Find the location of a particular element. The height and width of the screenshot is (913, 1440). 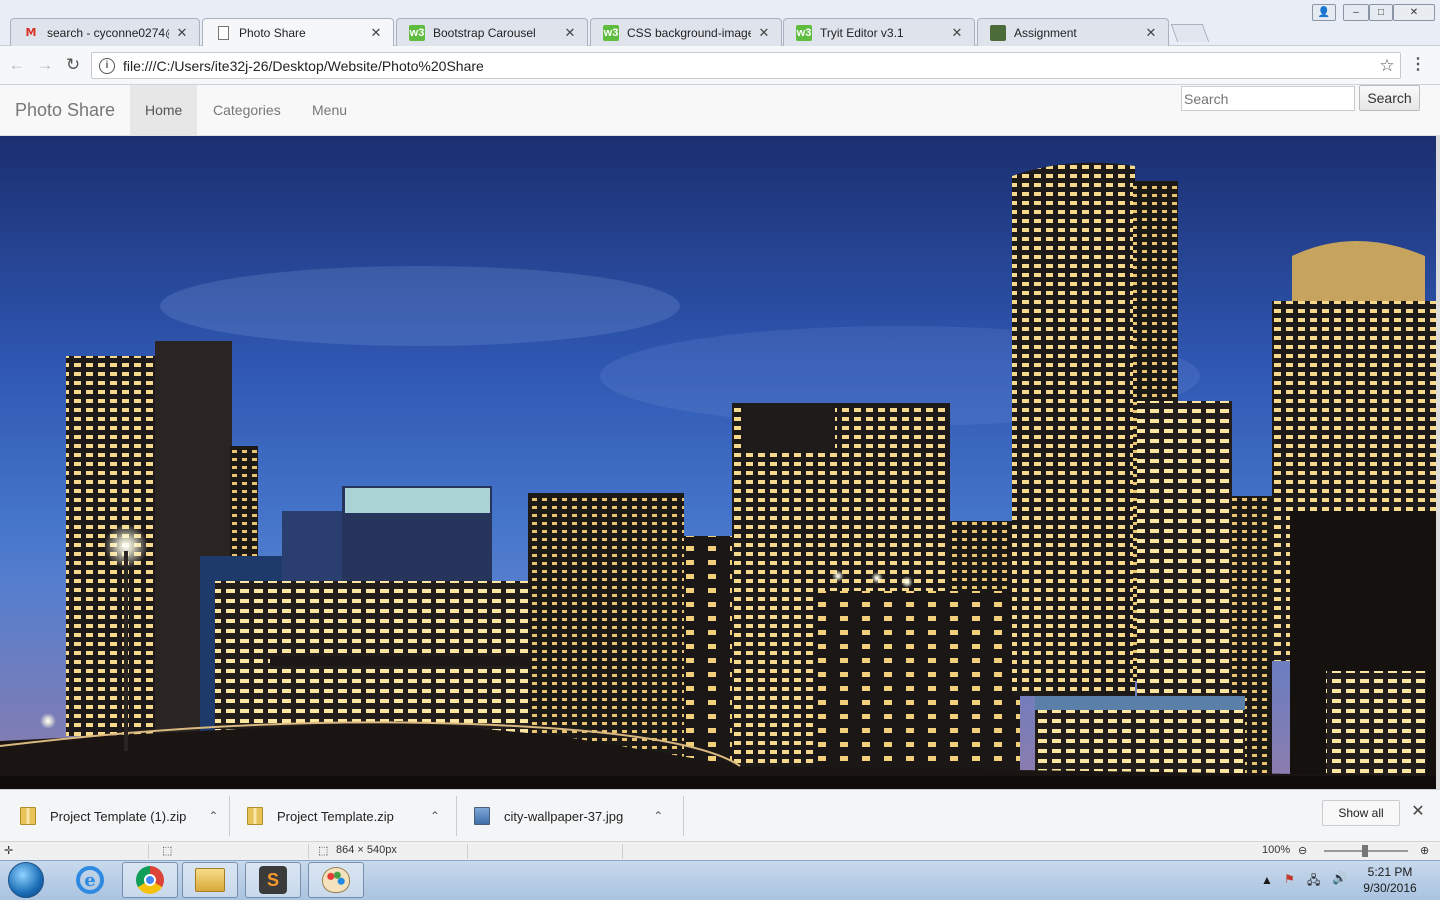

download-item: Project Template.zip ⌃ is located at coordinates (347, 816).